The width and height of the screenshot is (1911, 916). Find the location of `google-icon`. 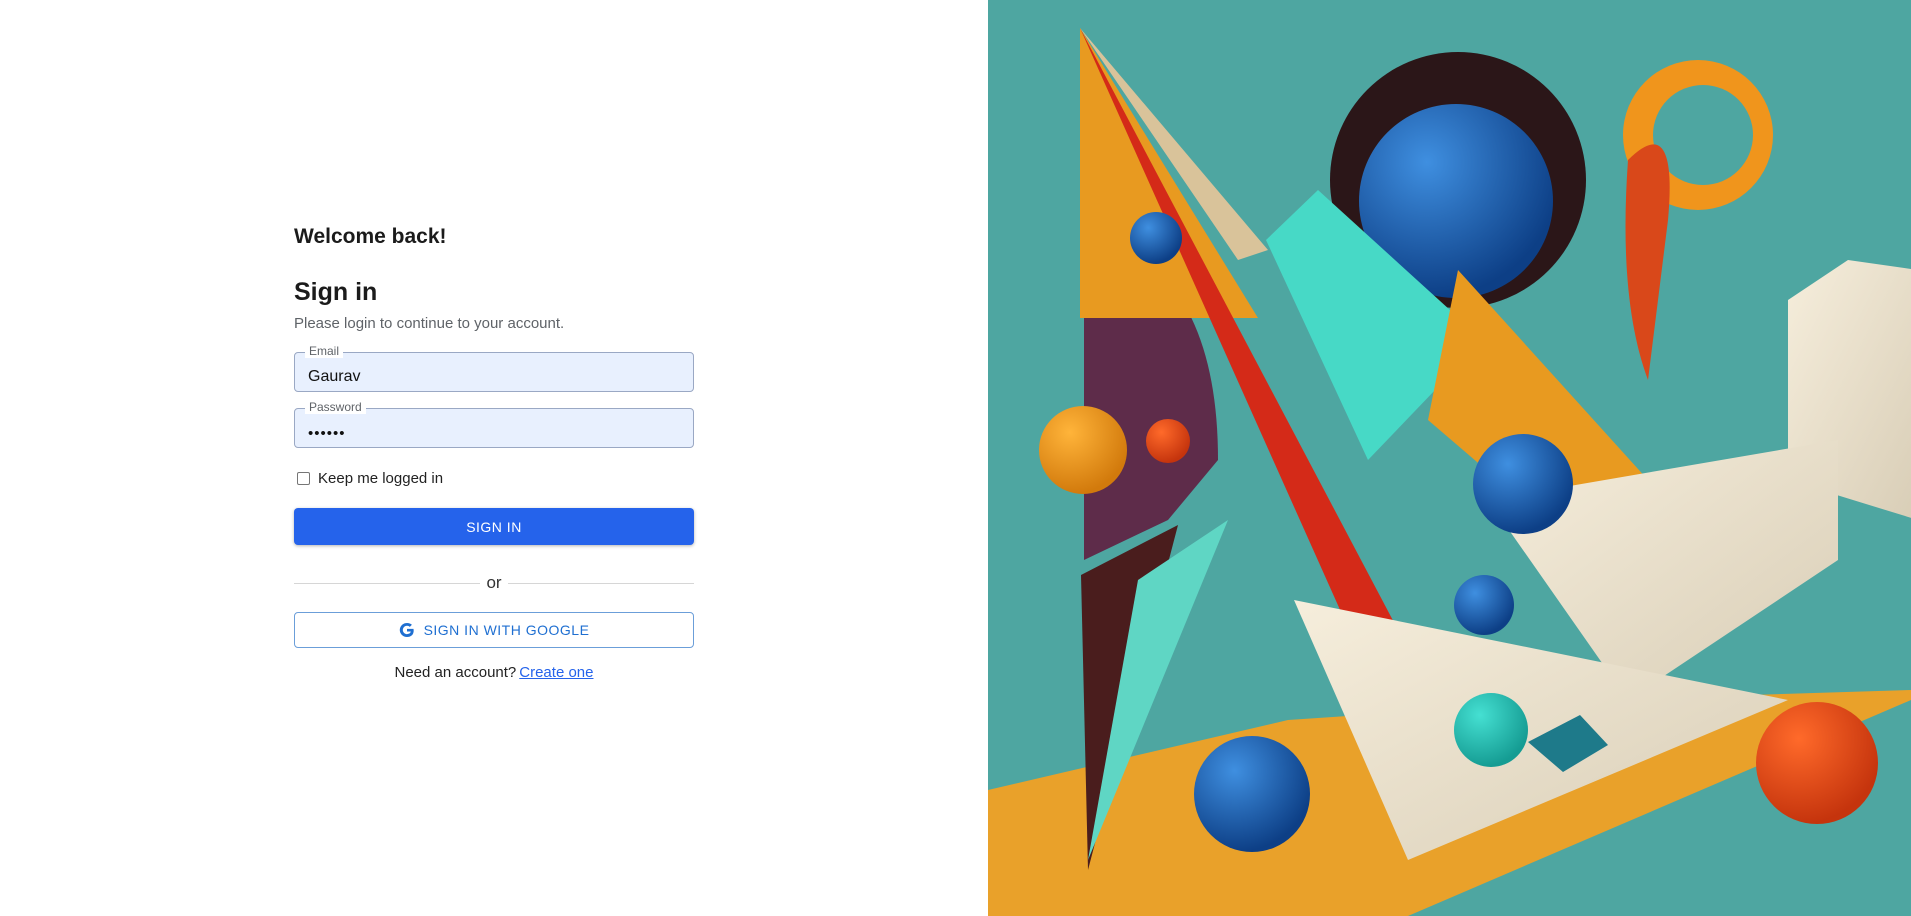

google-icon is located at coordinates (407, 630).